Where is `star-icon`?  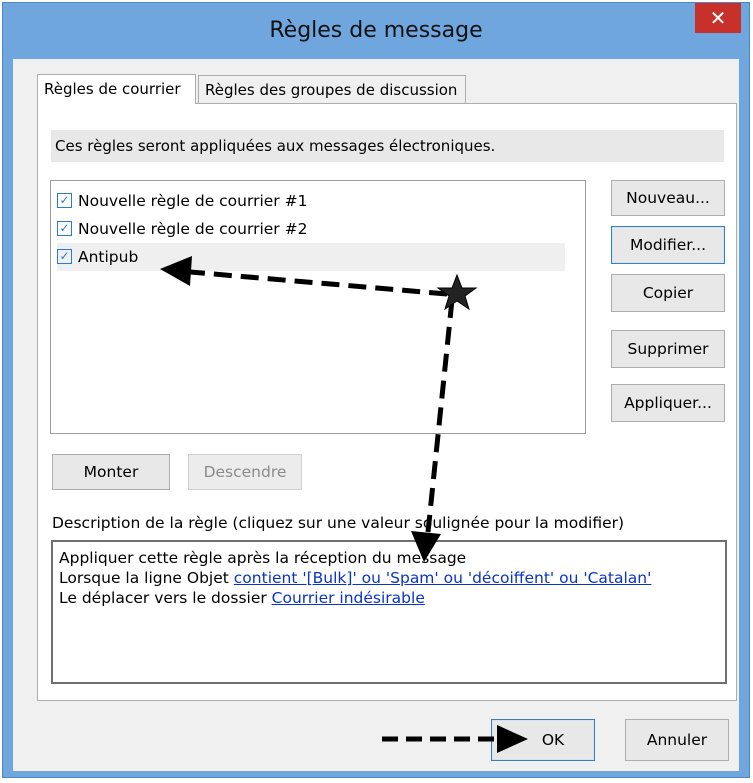
star-icon is located at coordinates (457, 292).